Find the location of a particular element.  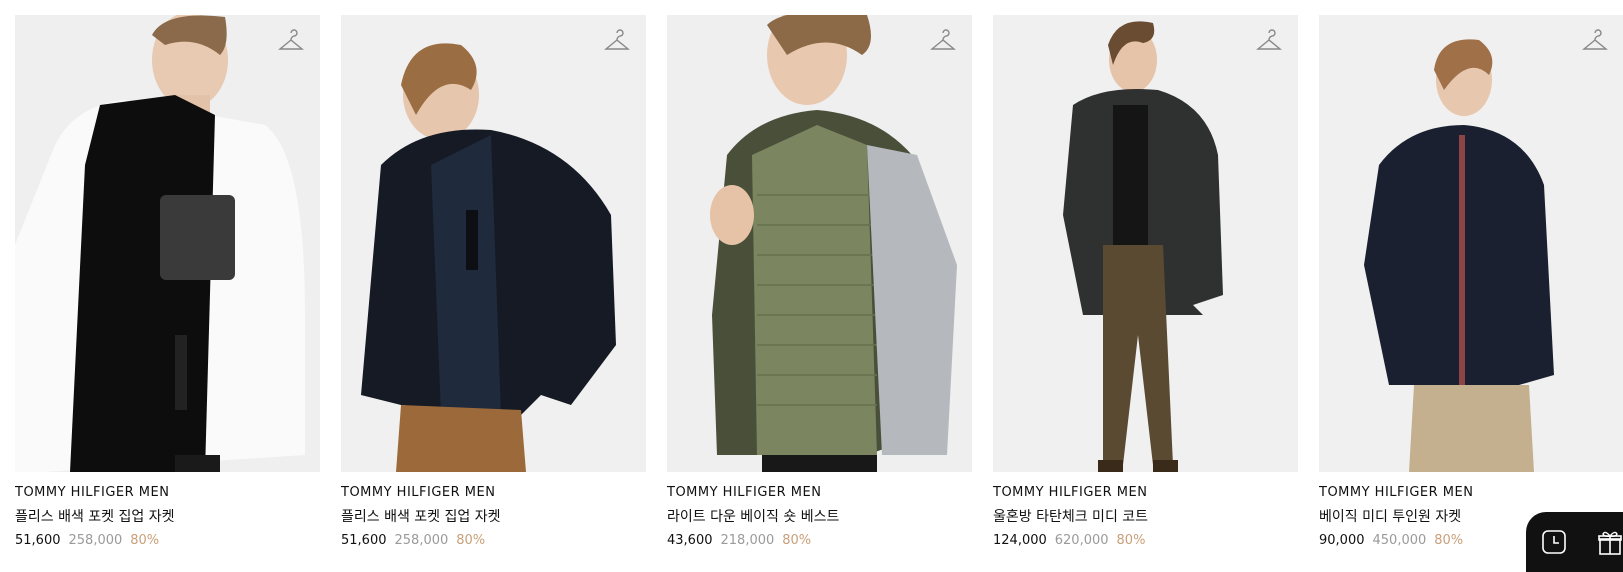

original-price: 450,000 is located at coordinates (1399, 540).